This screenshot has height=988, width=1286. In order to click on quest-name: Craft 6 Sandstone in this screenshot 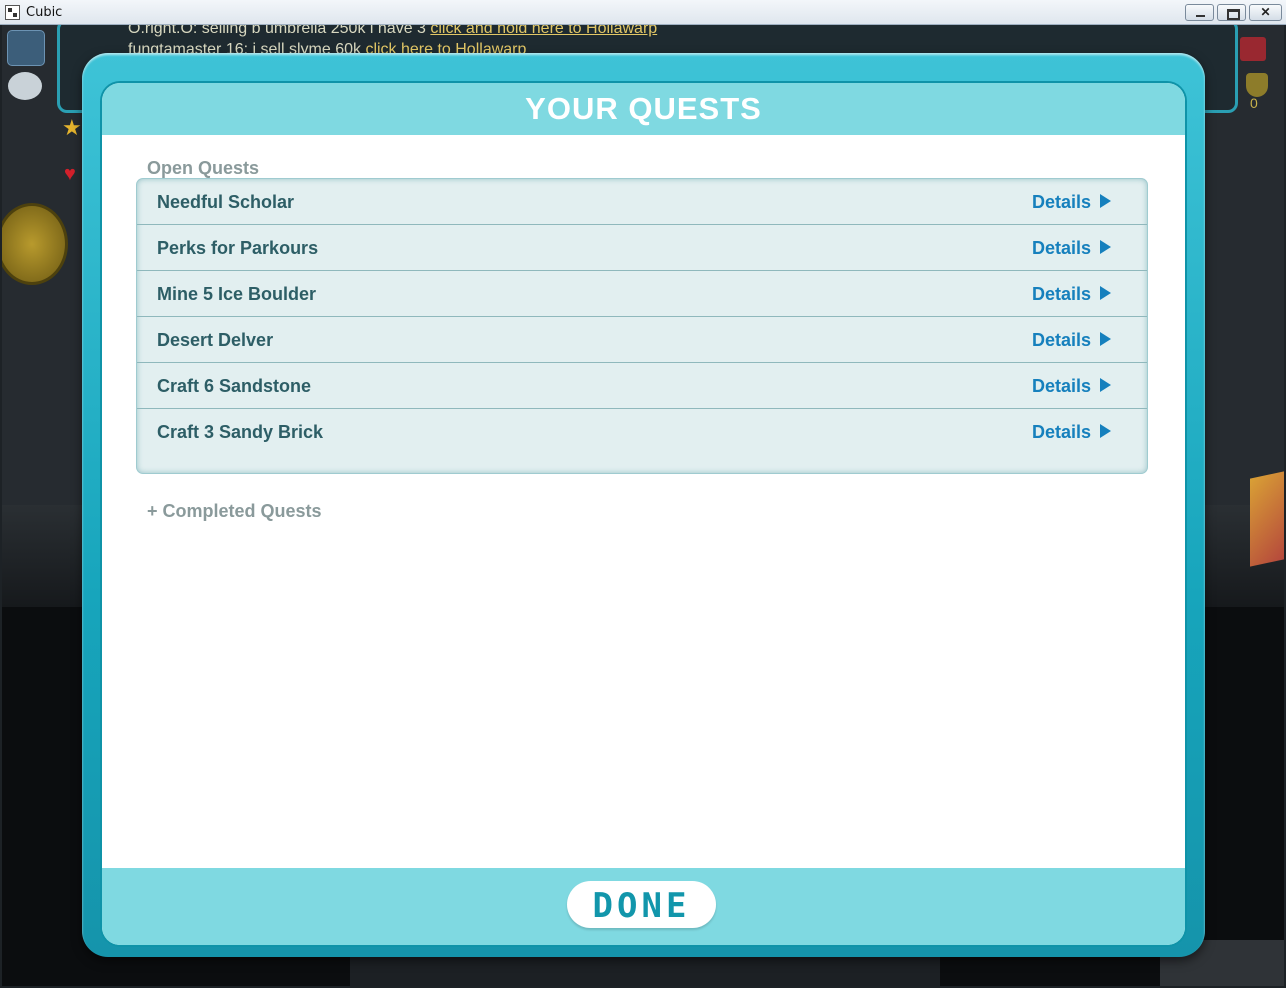, I will do `click(234, 386)`.